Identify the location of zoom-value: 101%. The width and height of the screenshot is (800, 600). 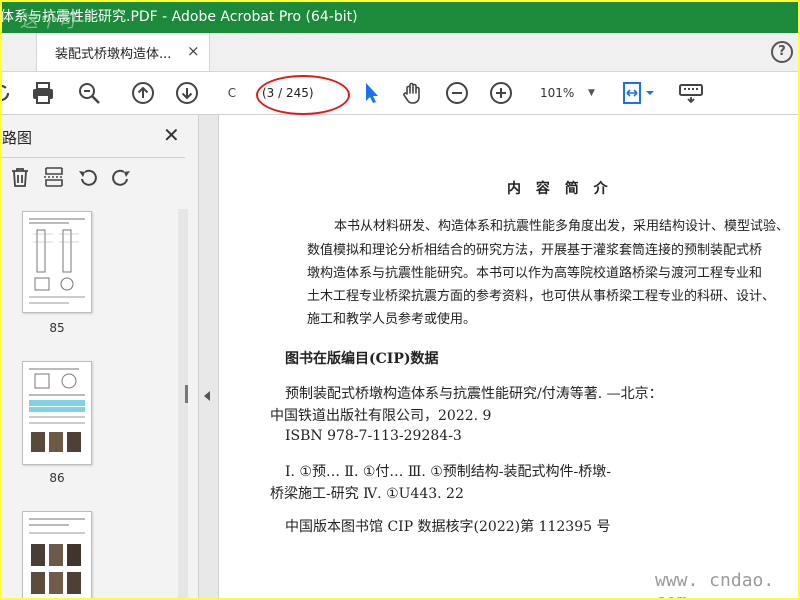
(557, 93).